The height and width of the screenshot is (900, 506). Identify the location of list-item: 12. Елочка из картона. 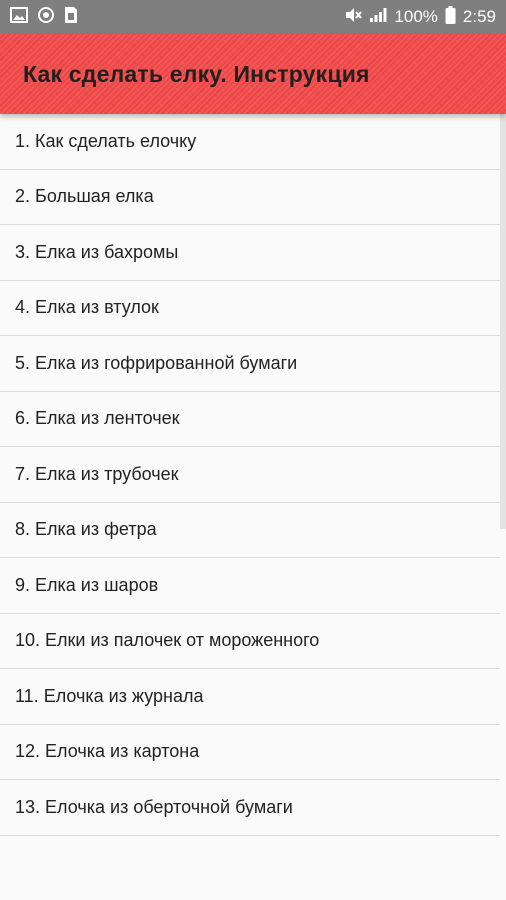
(250, 752).